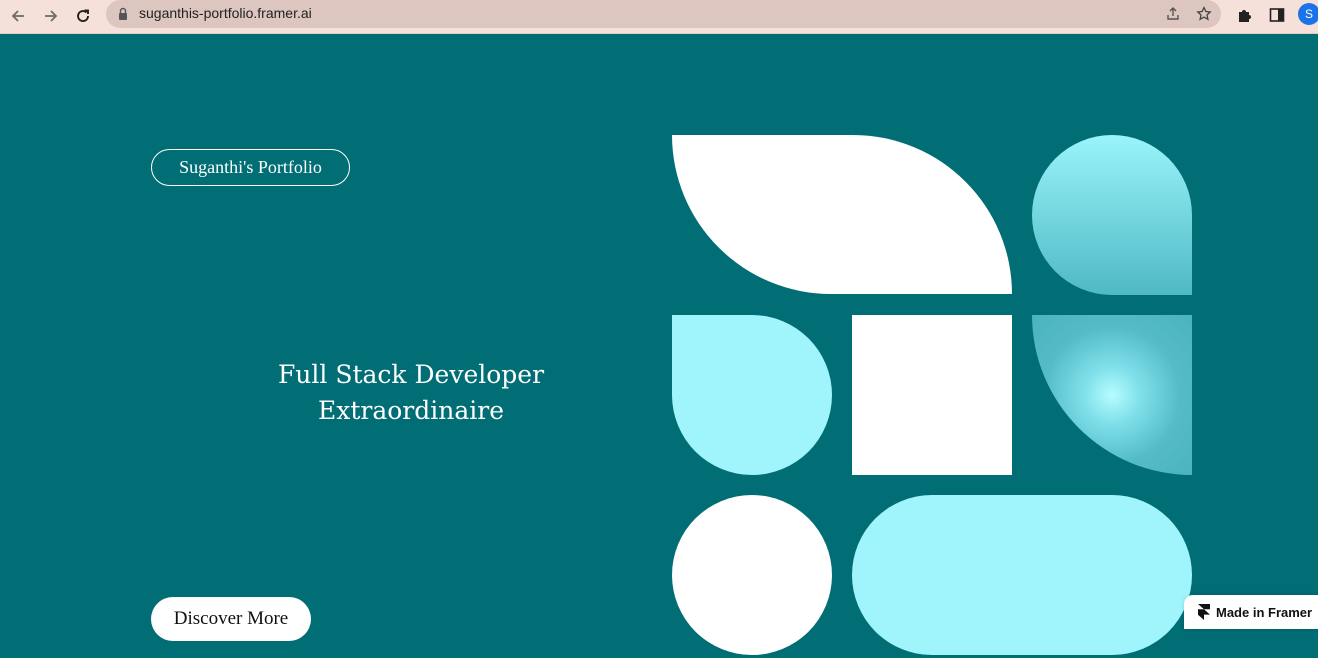 The height and width of the screenshot is (658, 1318). Describe the element at coordinates (752, 395) in the screenshot. I see `teardrop-cyan-shape` at that location.